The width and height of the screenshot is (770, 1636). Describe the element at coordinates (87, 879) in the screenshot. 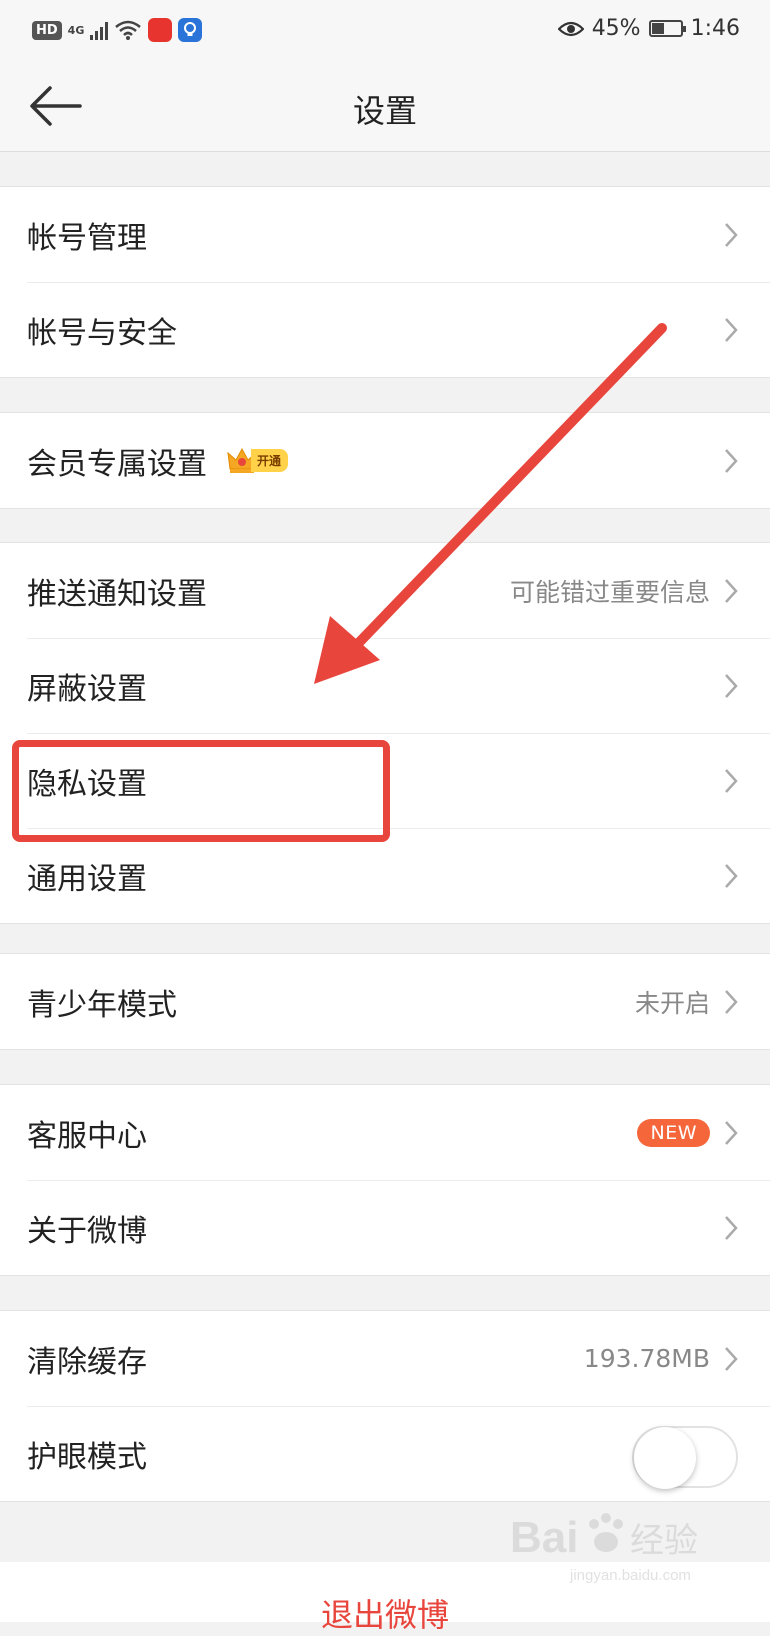

I see `row-label: 通用设置` at that location.